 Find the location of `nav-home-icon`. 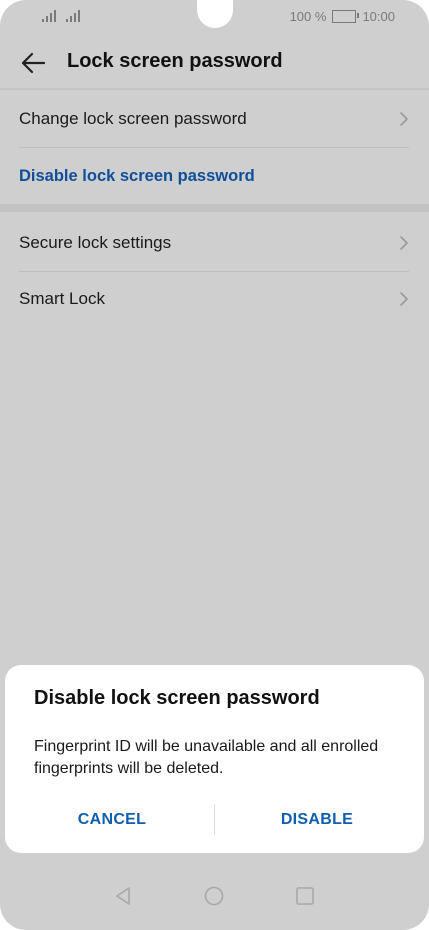

nav-home-icon is located at coordinates (214, 896).